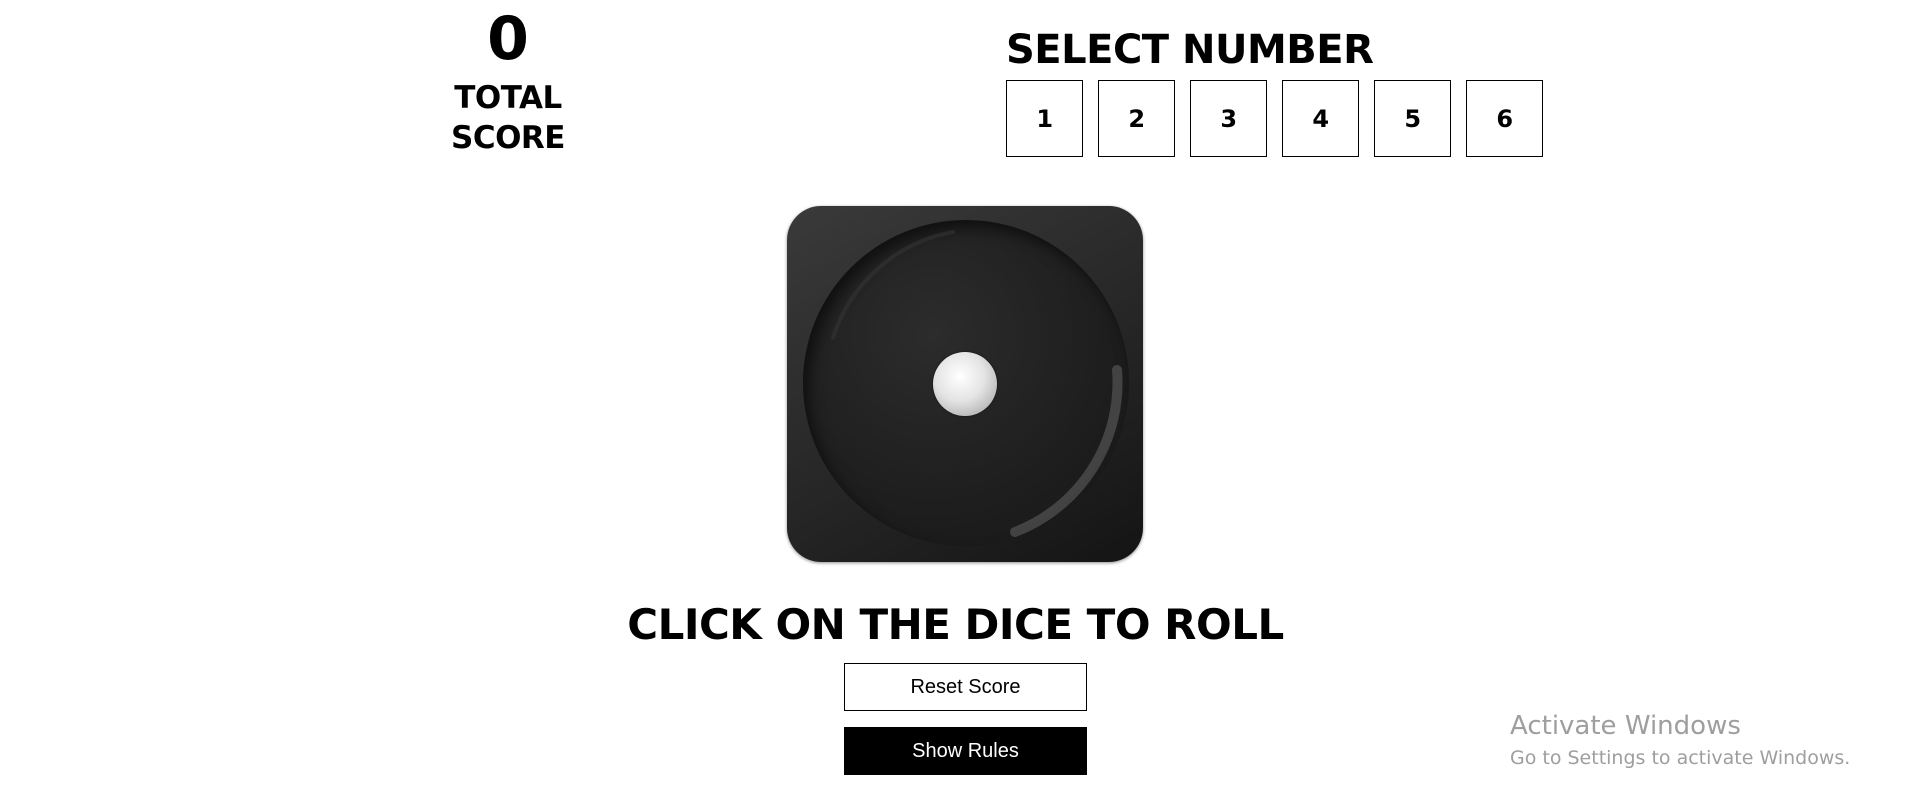 The height and width of the screenshot is (808, 1911). Describe the element at coordinates (1680, 758) in the screenshot. I see `watermark-subtitle: Go to Settings to activate Windows.` at that location.